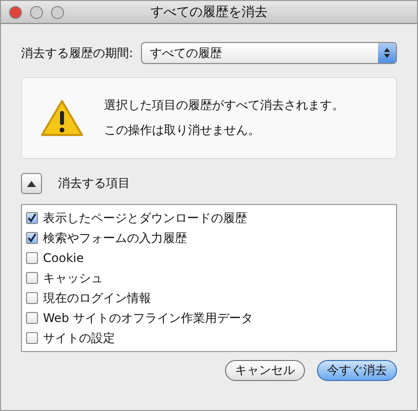 Image resolution: width=418 pixels, height=411 pixels. What do you see at coordinates (15, 12) in the screenshot?
I see `close-button` at bounding box center [15, 12].